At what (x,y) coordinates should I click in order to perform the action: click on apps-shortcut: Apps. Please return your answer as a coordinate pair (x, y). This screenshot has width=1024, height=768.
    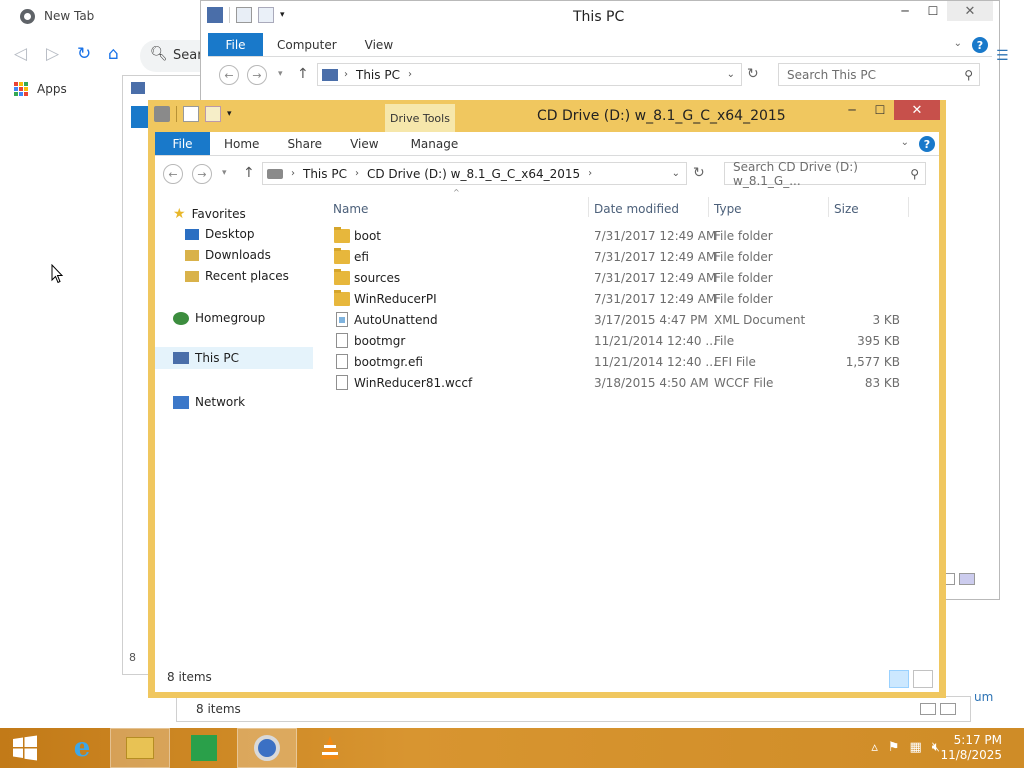
    Looking at the image, I should click on (40, 89).